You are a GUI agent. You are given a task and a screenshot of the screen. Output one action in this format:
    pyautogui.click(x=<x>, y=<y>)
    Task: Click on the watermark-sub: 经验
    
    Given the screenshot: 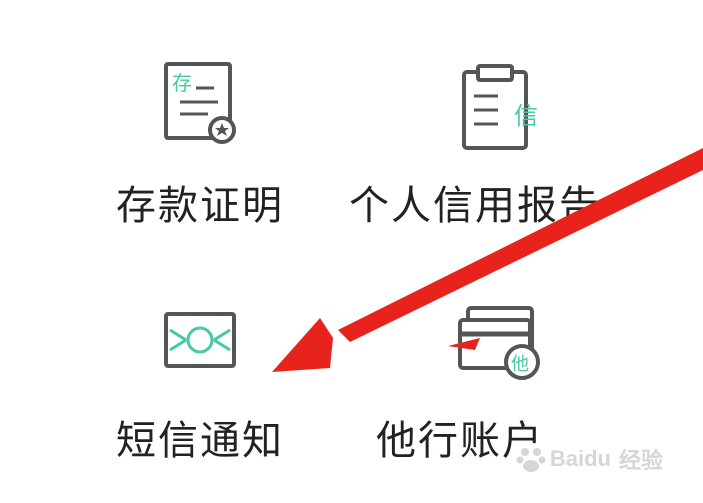 What is the action you would take?
    pyautogui.click(x=640, y=461)
    